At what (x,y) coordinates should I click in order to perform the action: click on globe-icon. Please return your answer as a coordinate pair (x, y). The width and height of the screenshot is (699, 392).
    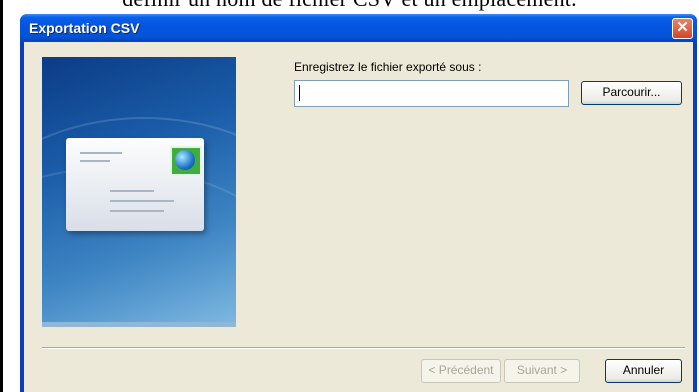
    Looking at the image, I should click on (185, 160).